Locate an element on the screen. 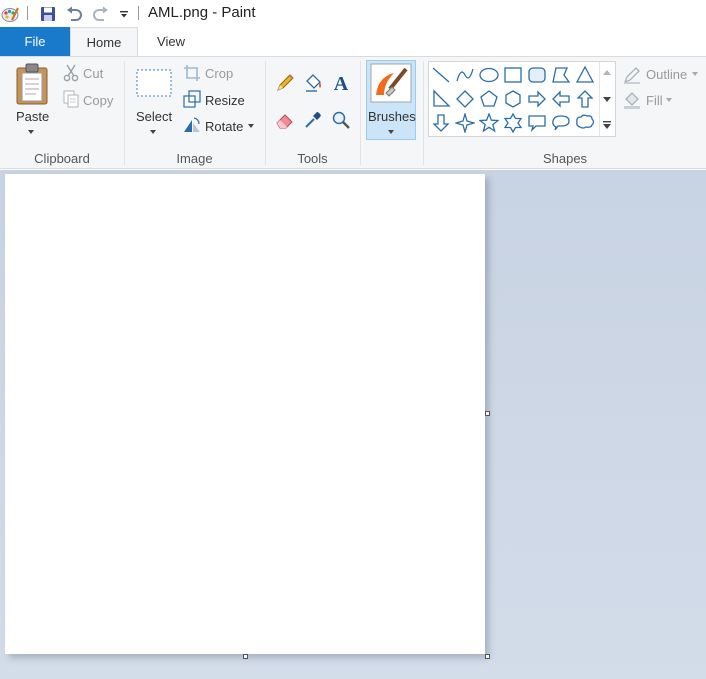 This screenshot has height=679, width=706. cut-button: Cut is located at coordinates (93, 73).